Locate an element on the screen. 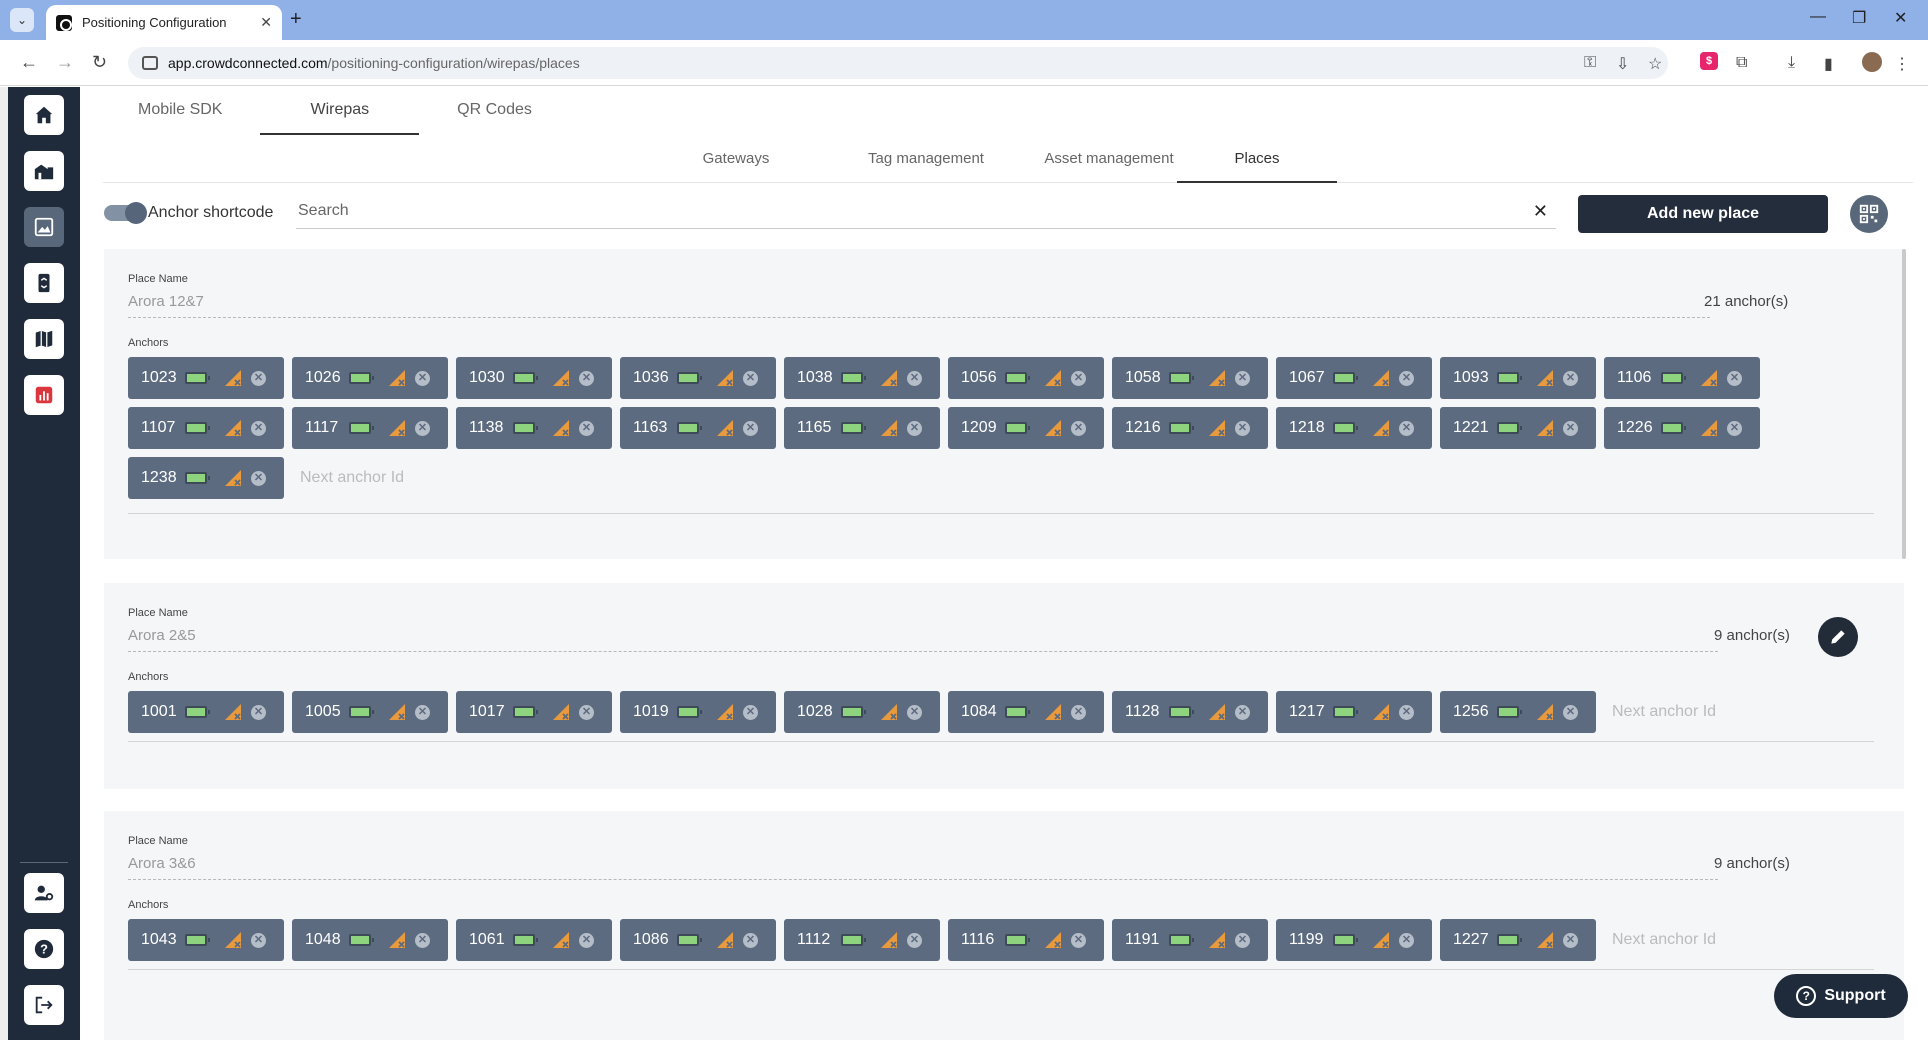  tab-close-icon: ✕ is located at coordinates (266, 22).